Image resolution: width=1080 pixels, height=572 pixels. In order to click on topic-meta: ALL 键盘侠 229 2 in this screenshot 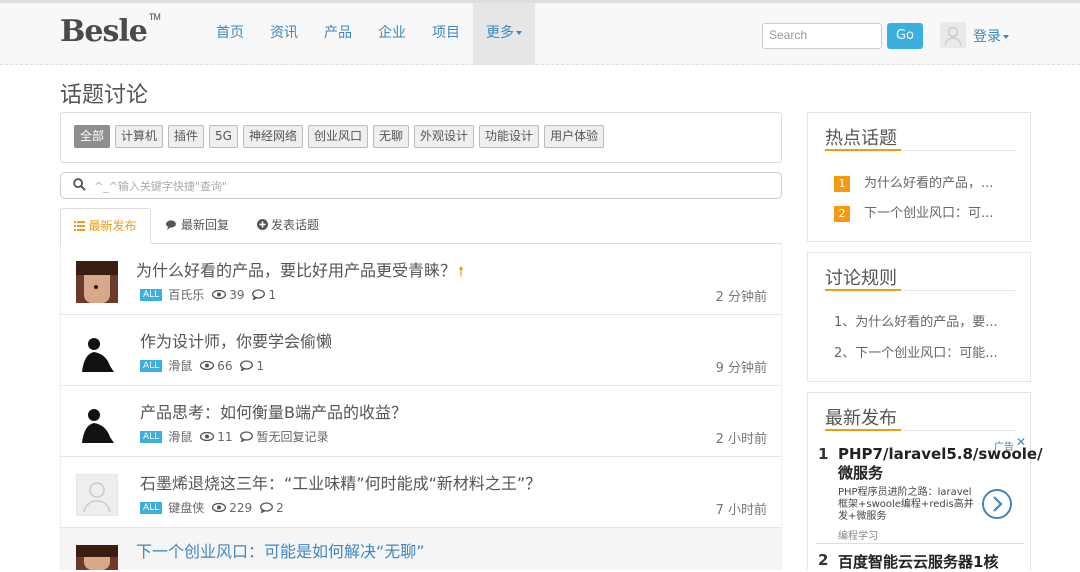, I will do `click(212, 507)`.